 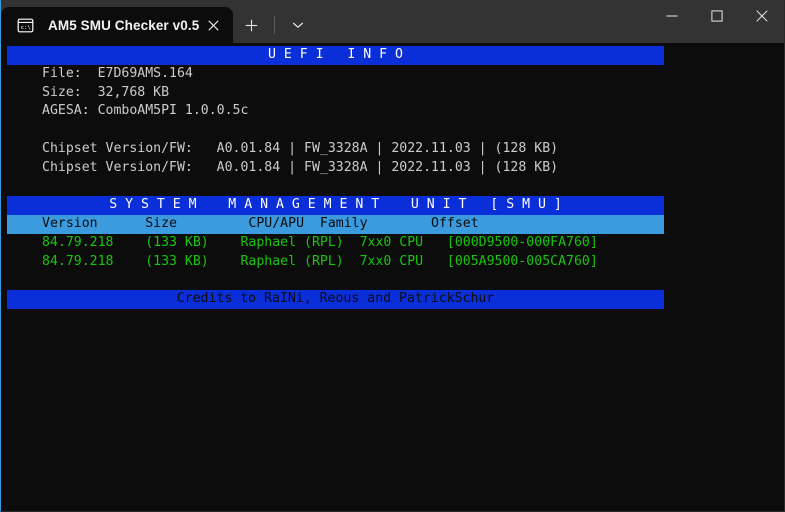 What do you see at coordinates (124, 25) in the screenshot?
I see `tab-title: AM5 SMU Checker v0.5` at bounding box center [124, 25].